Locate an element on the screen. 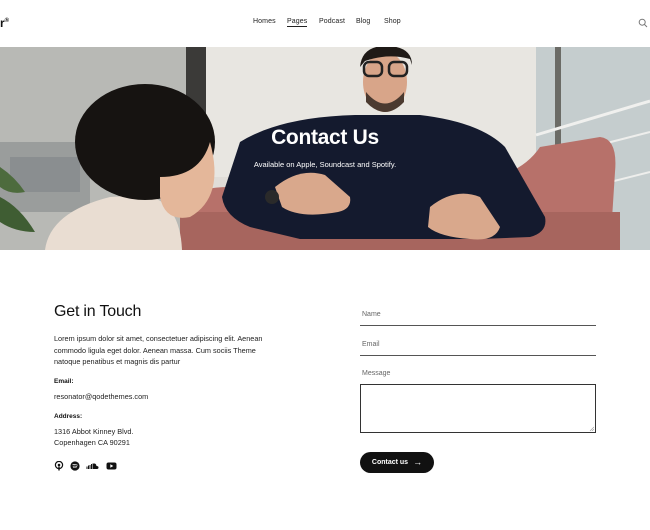 The width and height of the screenshot is (650, 530). address-label: Address: is located at coordinates (68, 416).